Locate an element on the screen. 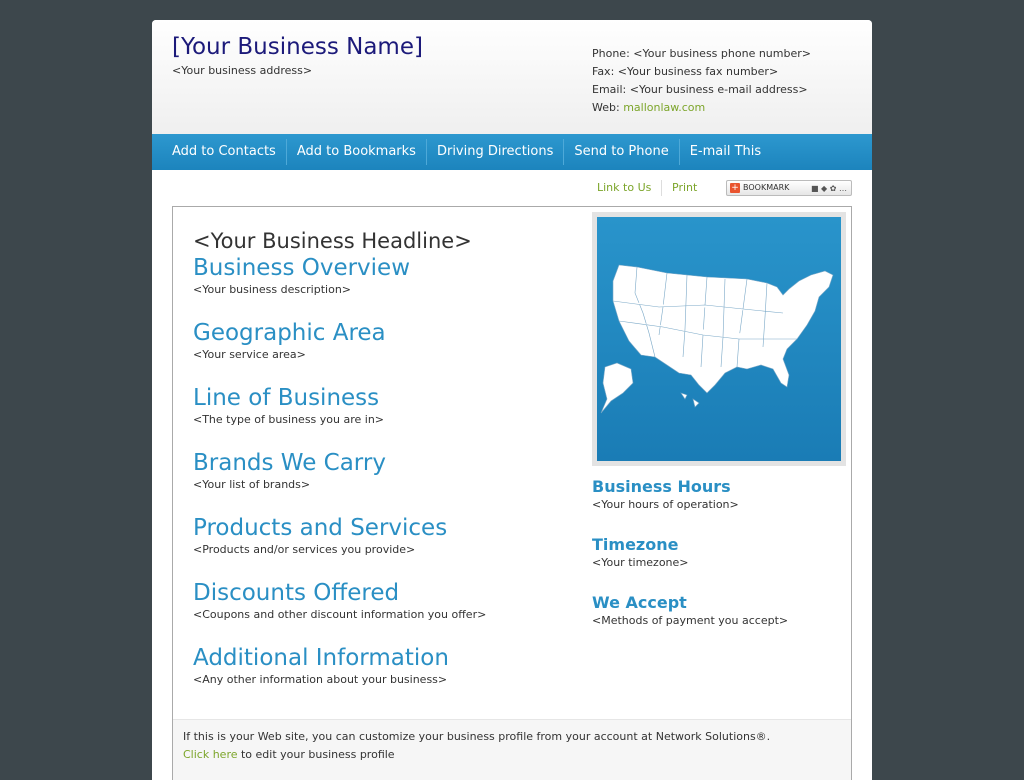  section-geographic-area: Geographic Area <Your service area> is located at coordinates (289, 341).